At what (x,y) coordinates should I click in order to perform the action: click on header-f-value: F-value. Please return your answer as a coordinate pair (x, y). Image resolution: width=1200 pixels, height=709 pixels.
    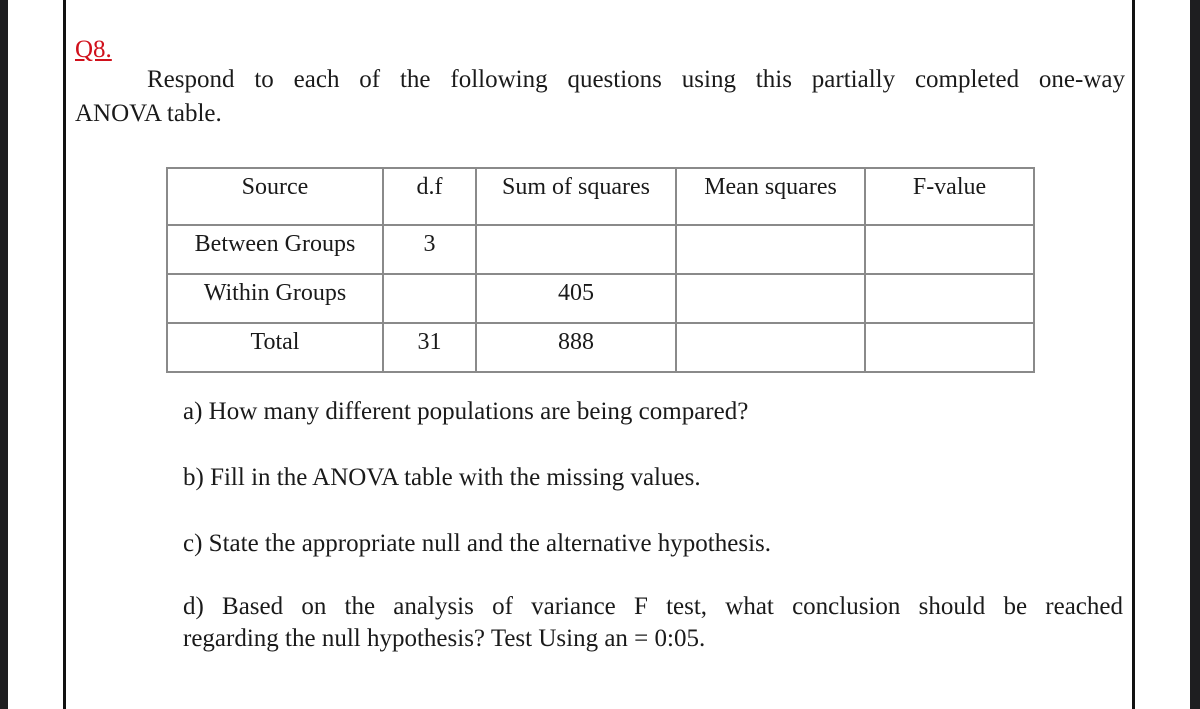
    Looking at the image, I should click on (949, 196).